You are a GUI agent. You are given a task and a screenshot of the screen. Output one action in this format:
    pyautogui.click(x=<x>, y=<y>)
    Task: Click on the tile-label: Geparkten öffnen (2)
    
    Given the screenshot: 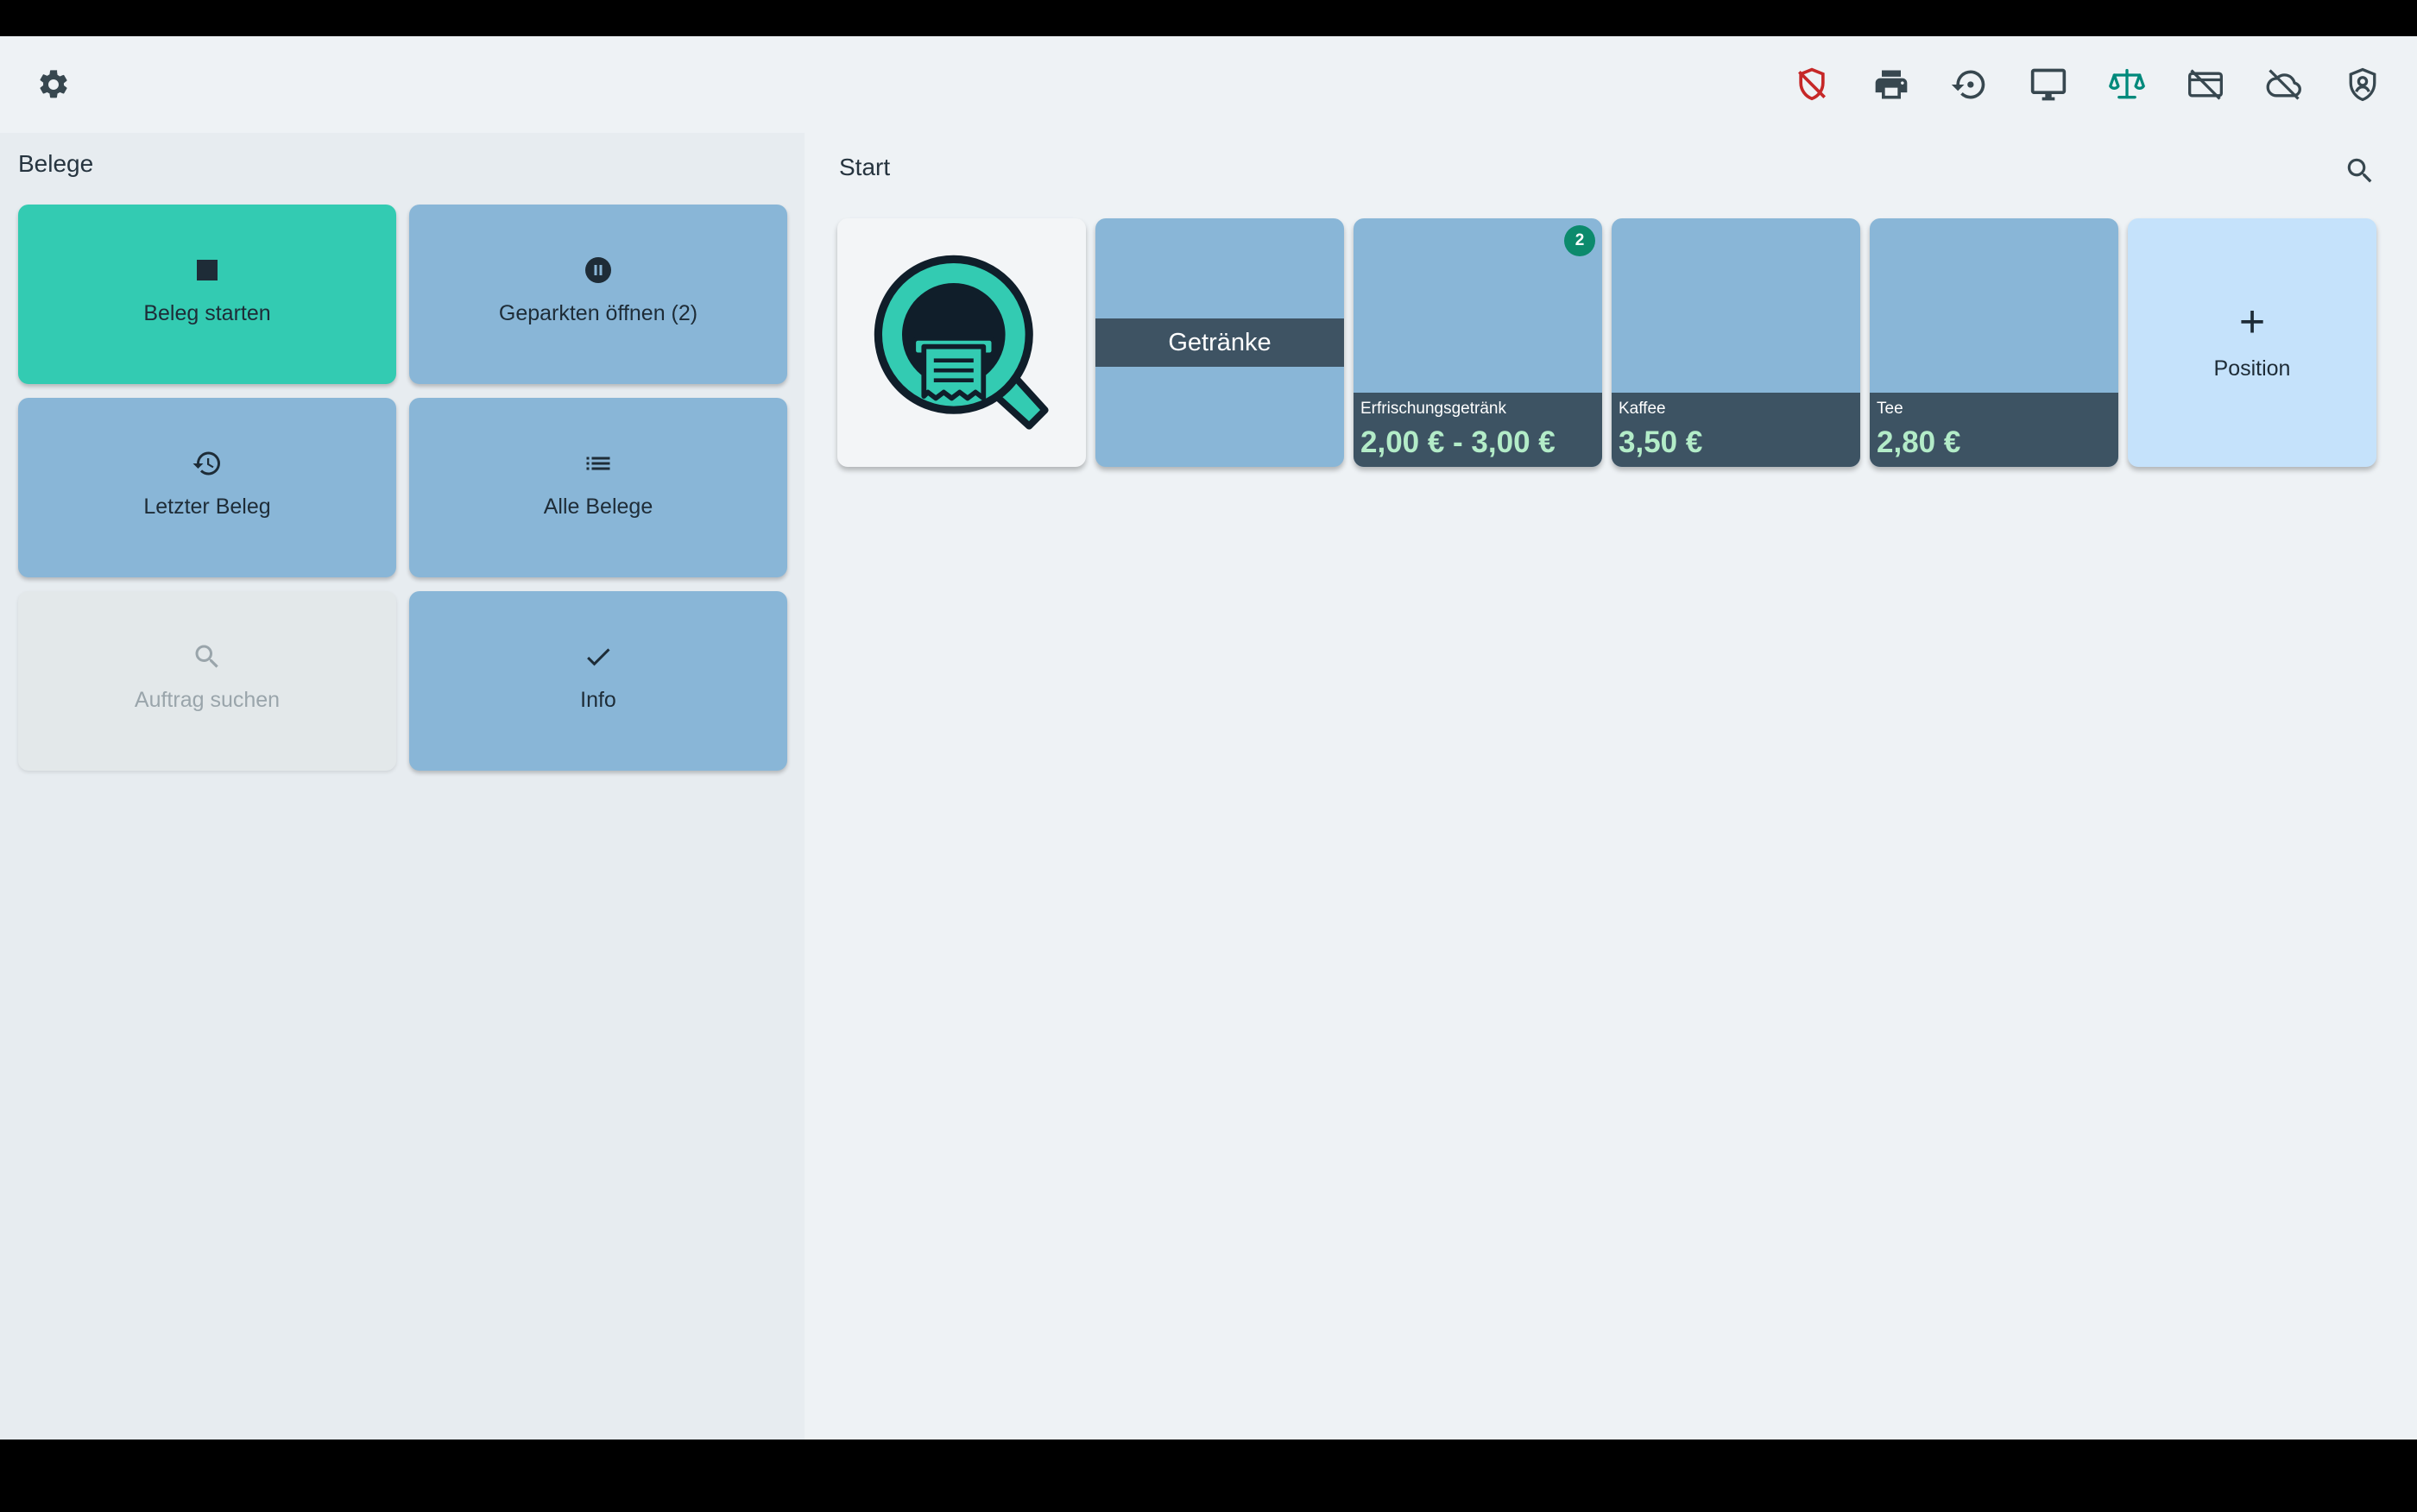 What is the action you would take?
    pyautogui.click(x=598, y=313)
    